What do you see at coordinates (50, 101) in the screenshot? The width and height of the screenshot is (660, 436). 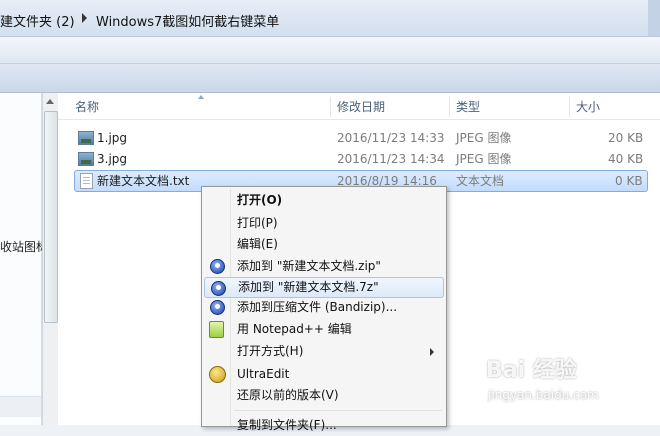 I see `scroll-up-icon` at bounding box center [50, 101].